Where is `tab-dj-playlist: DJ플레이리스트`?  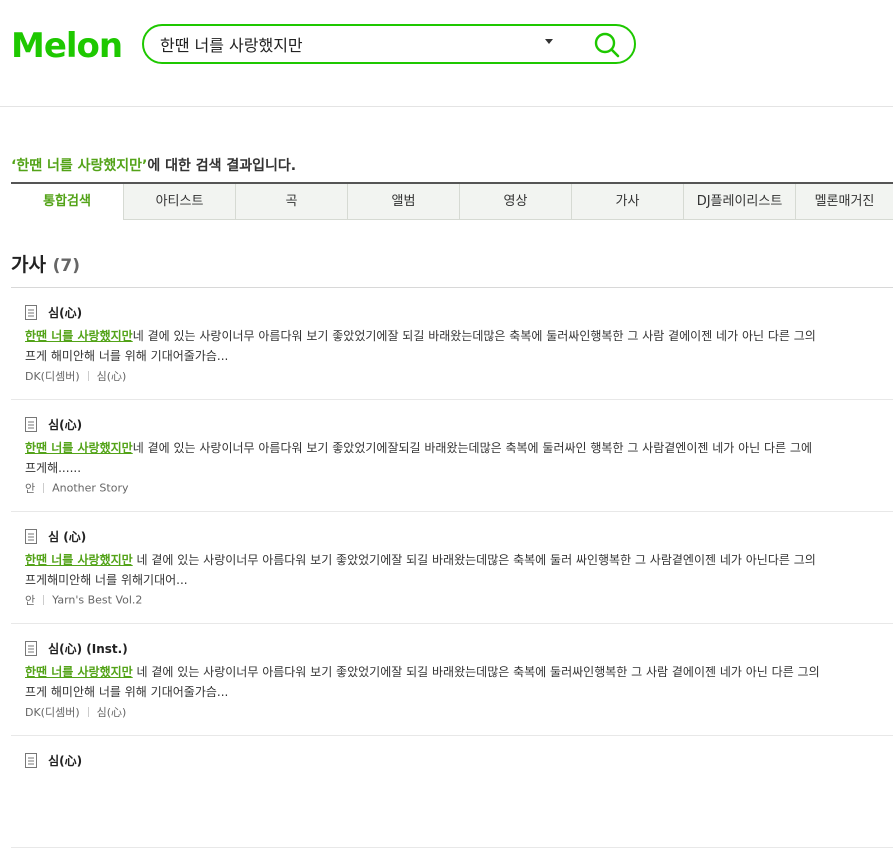
tab-dj-playlist: DJ플레이리스트 is located at coordinates (740, 202).